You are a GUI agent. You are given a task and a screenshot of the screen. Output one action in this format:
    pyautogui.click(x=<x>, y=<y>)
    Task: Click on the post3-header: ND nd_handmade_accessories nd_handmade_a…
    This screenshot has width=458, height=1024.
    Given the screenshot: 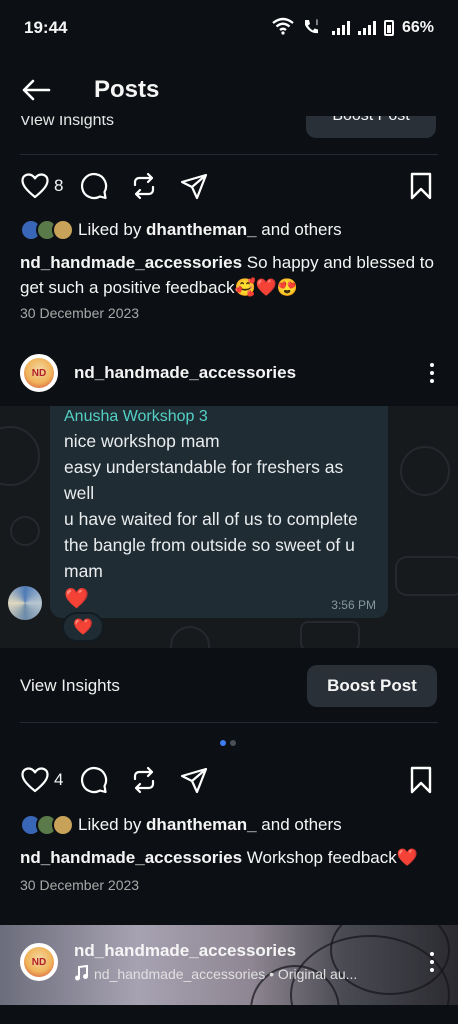 What is the action you would take?
    pyautogui.click(x=231, y=962)
    